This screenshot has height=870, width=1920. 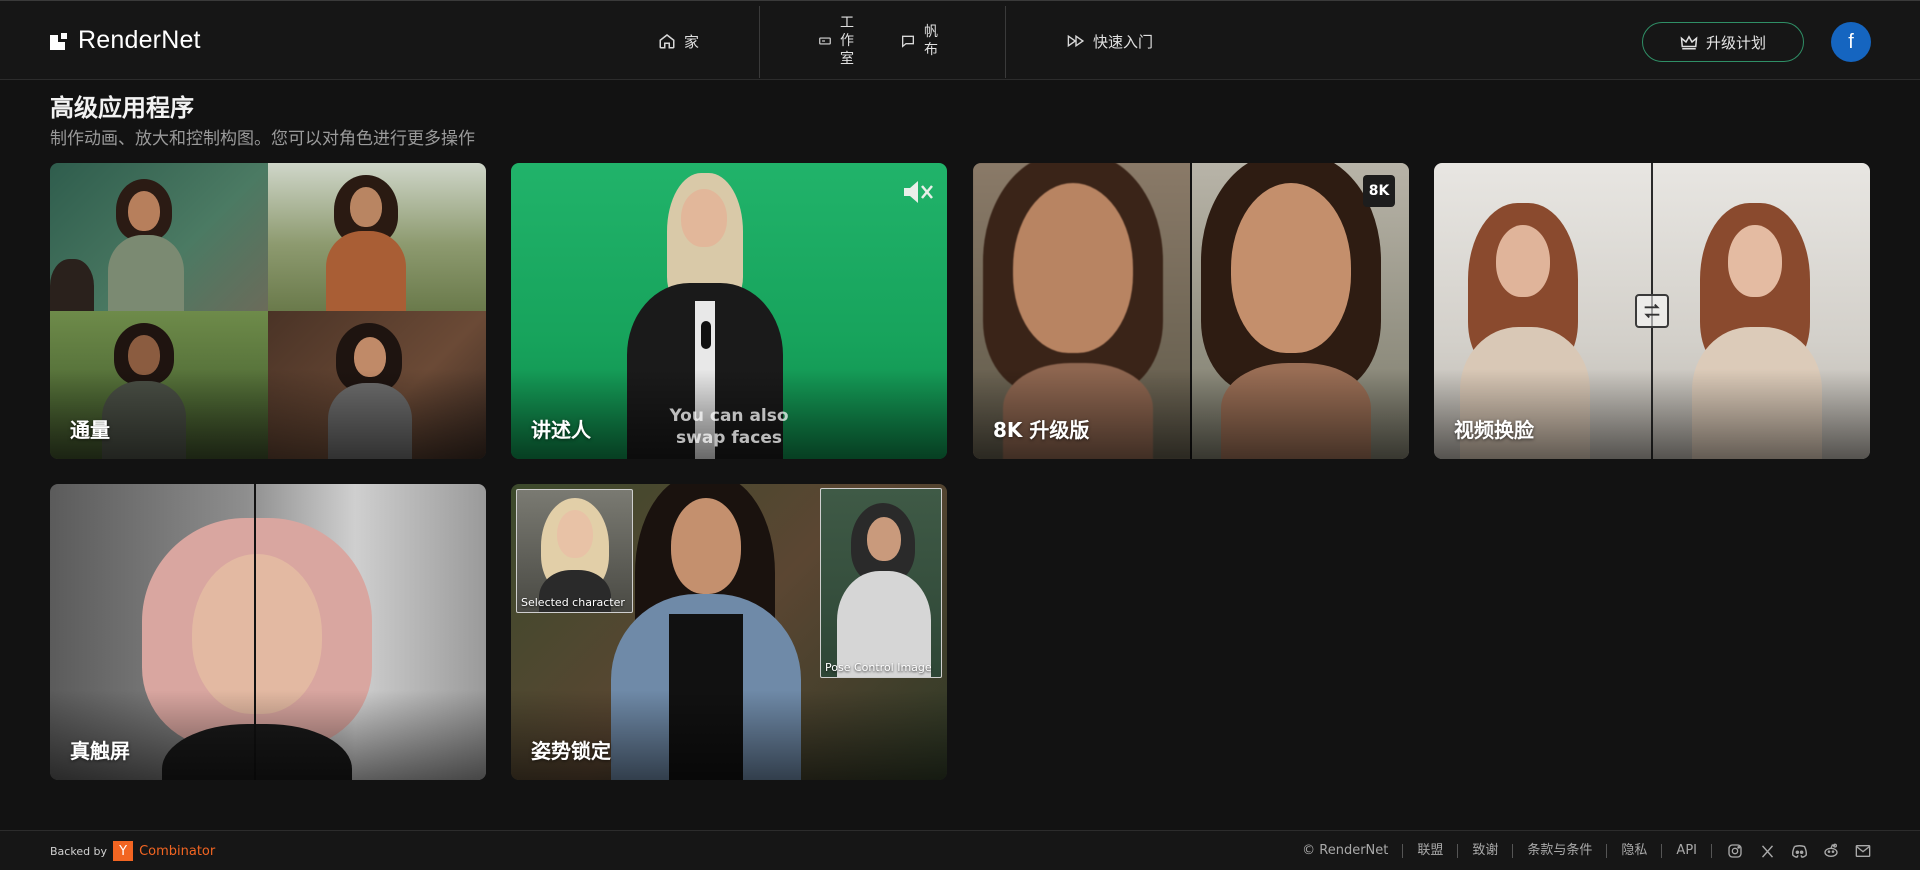 What do you see at coordinates (908, 41) in the screenshot?
I see `canvas-icon` at bounding box center [908, 41].